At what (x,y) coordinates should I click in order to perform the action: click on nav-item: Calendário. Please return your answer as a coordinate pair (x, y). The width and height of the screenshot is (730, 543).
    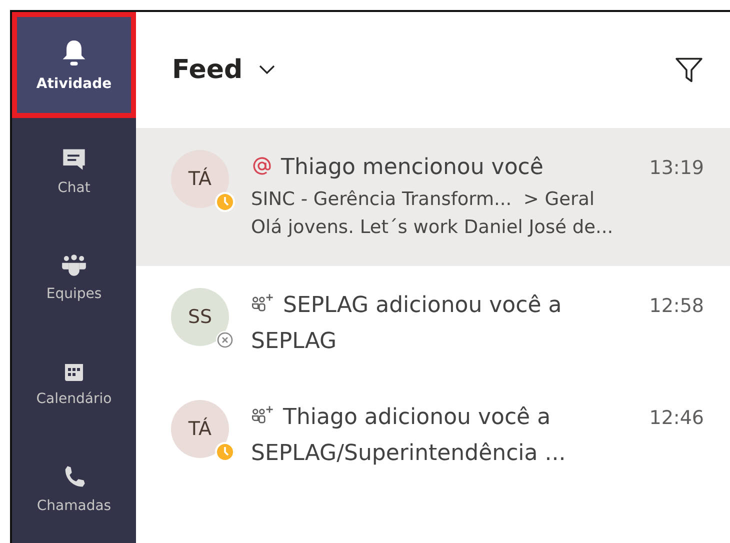
    Looking at the image, I should click on (74, 383).